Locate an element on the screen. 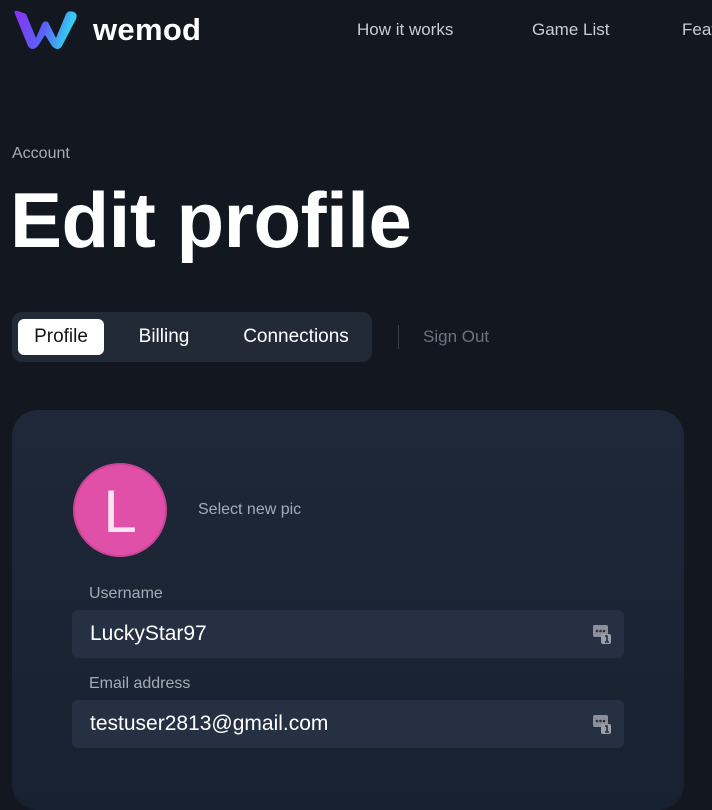 The image size is (712, 810). username-field-wrapper is located at coordinates (348, 634).